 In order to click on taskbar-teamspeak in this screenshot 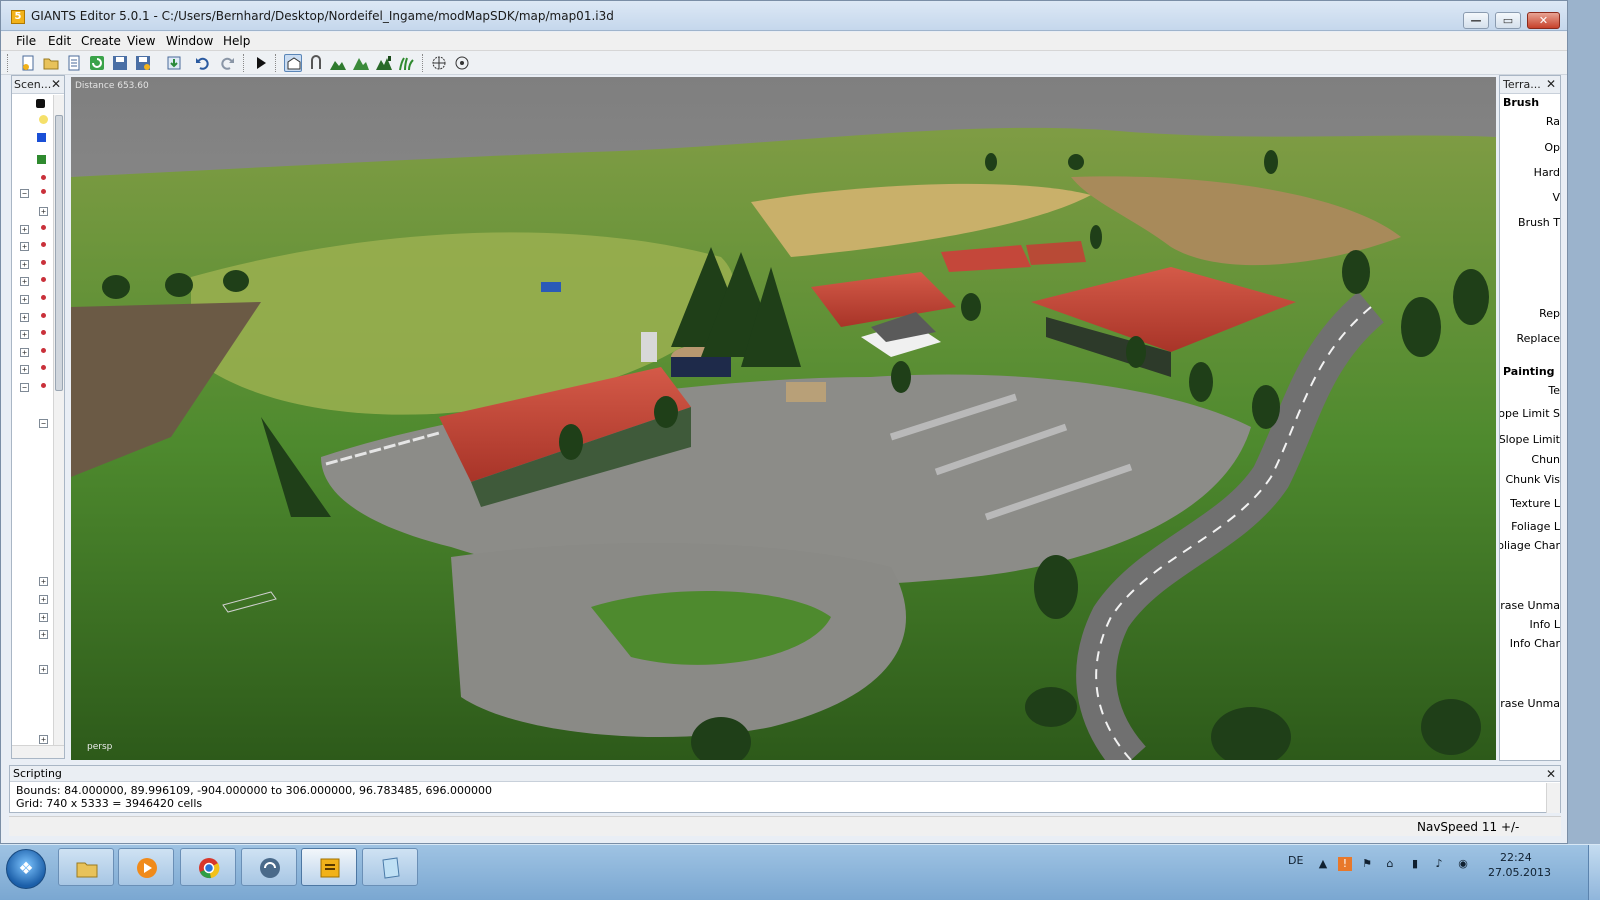, I will do `click(269, 867)`.